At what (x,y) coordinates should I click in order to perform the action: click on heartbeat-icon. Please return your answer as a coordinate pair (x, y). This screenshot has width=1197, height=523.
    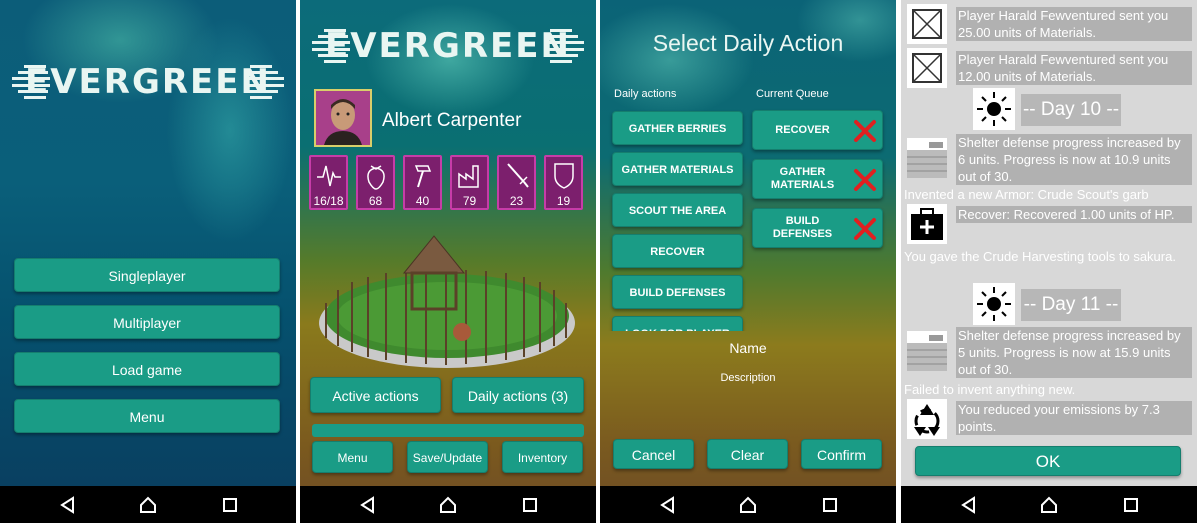
    Looking at the image, I should click on (329, 176).